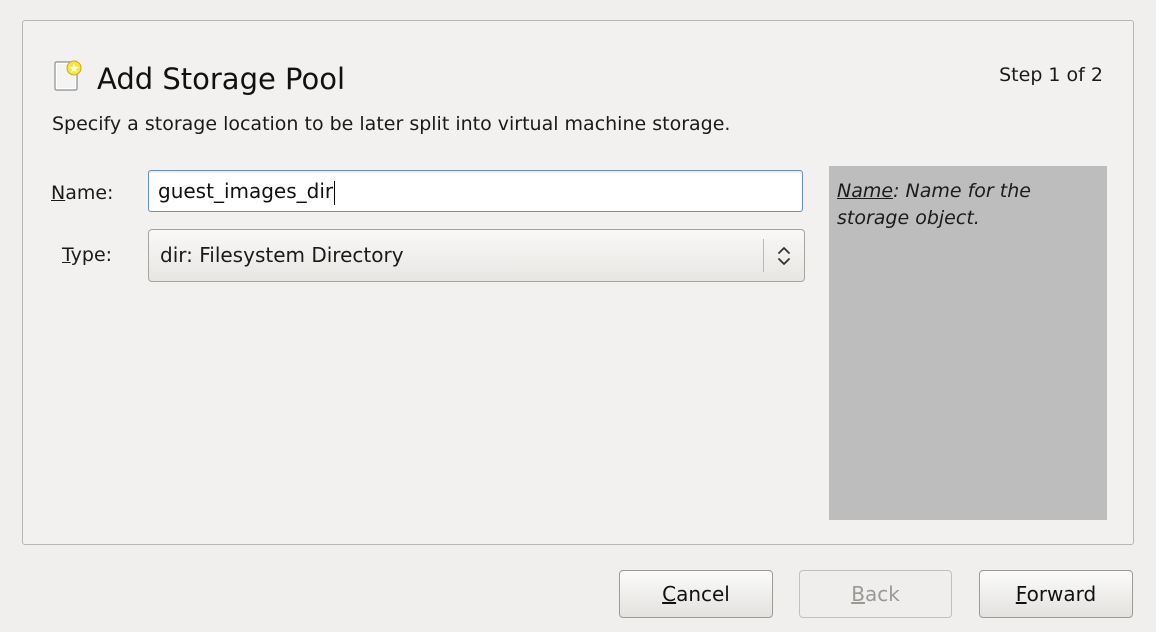 Image resolution: width=1156 pixels, height=632 pixels. What do you see at coordinates (82, 193) in the screenshot?
I see `name-label: Name:` at bounding box center [82, 193].